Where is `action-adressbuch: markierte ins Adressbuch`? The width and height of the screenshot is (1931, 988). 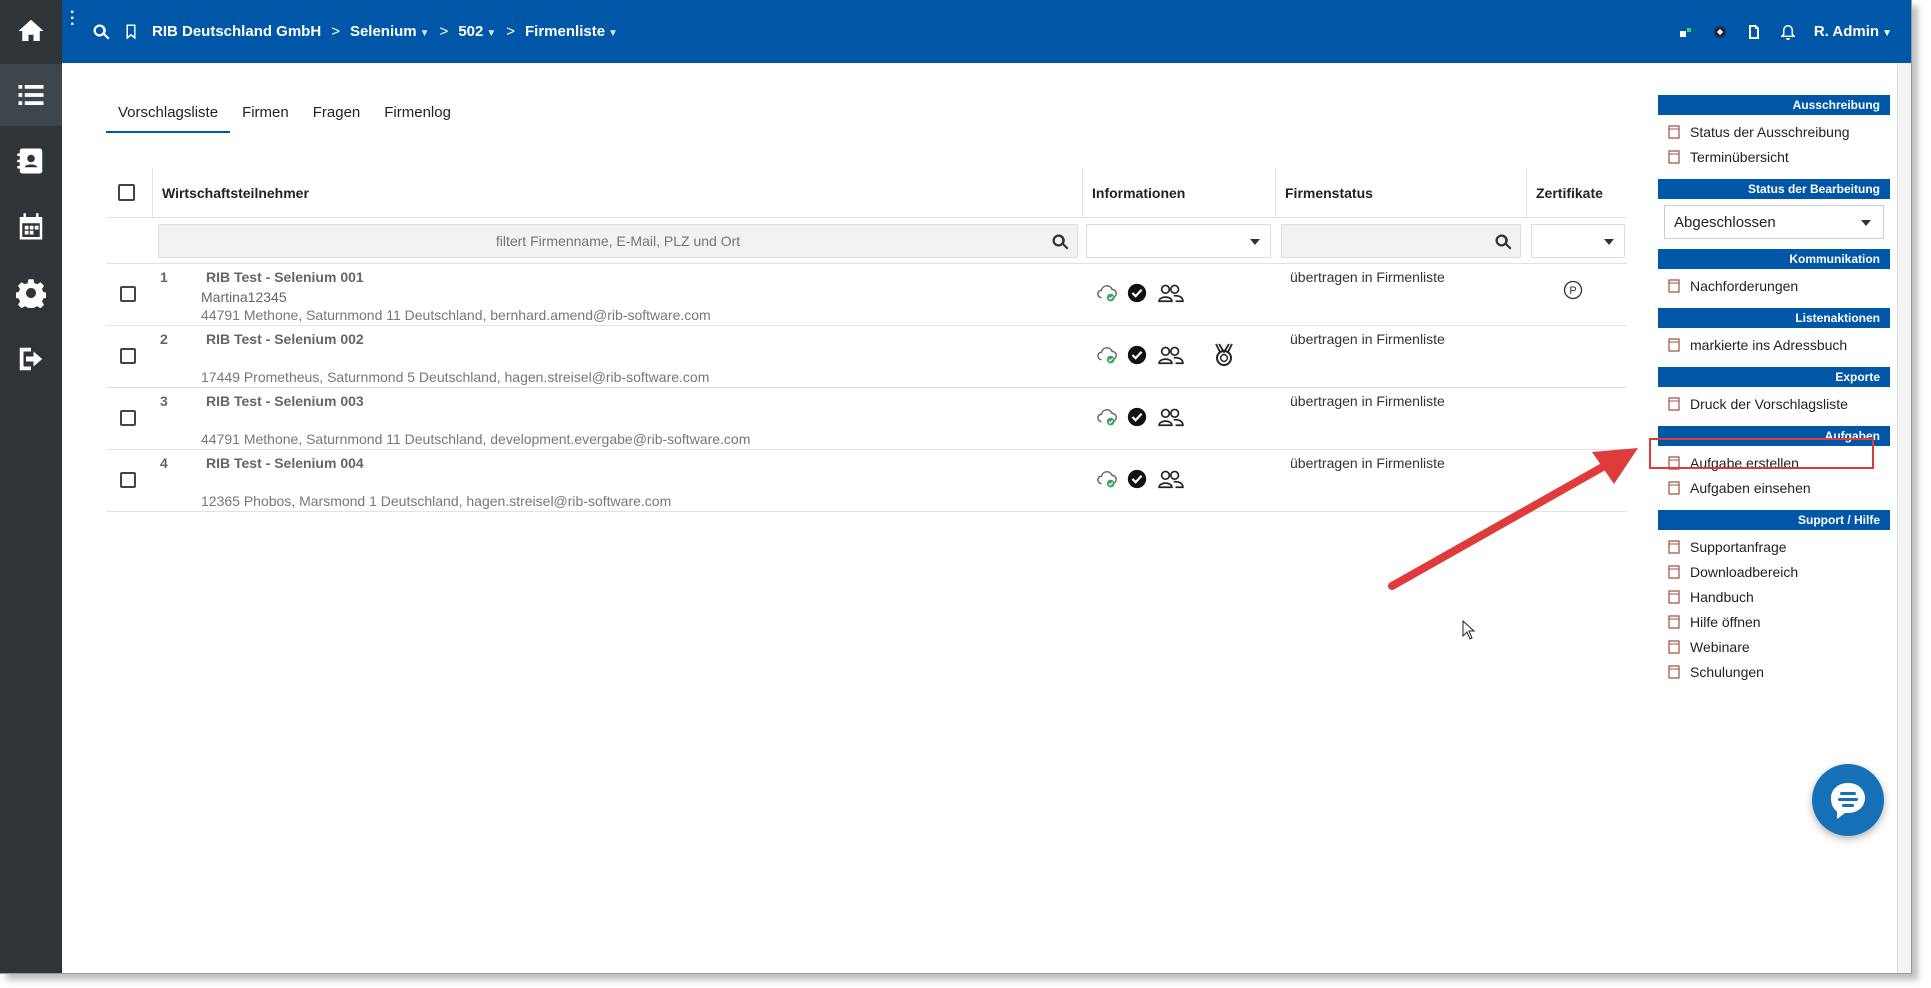
action-adressbuch: markierte ins Adressbuch is located at coordinates (1774, 344).